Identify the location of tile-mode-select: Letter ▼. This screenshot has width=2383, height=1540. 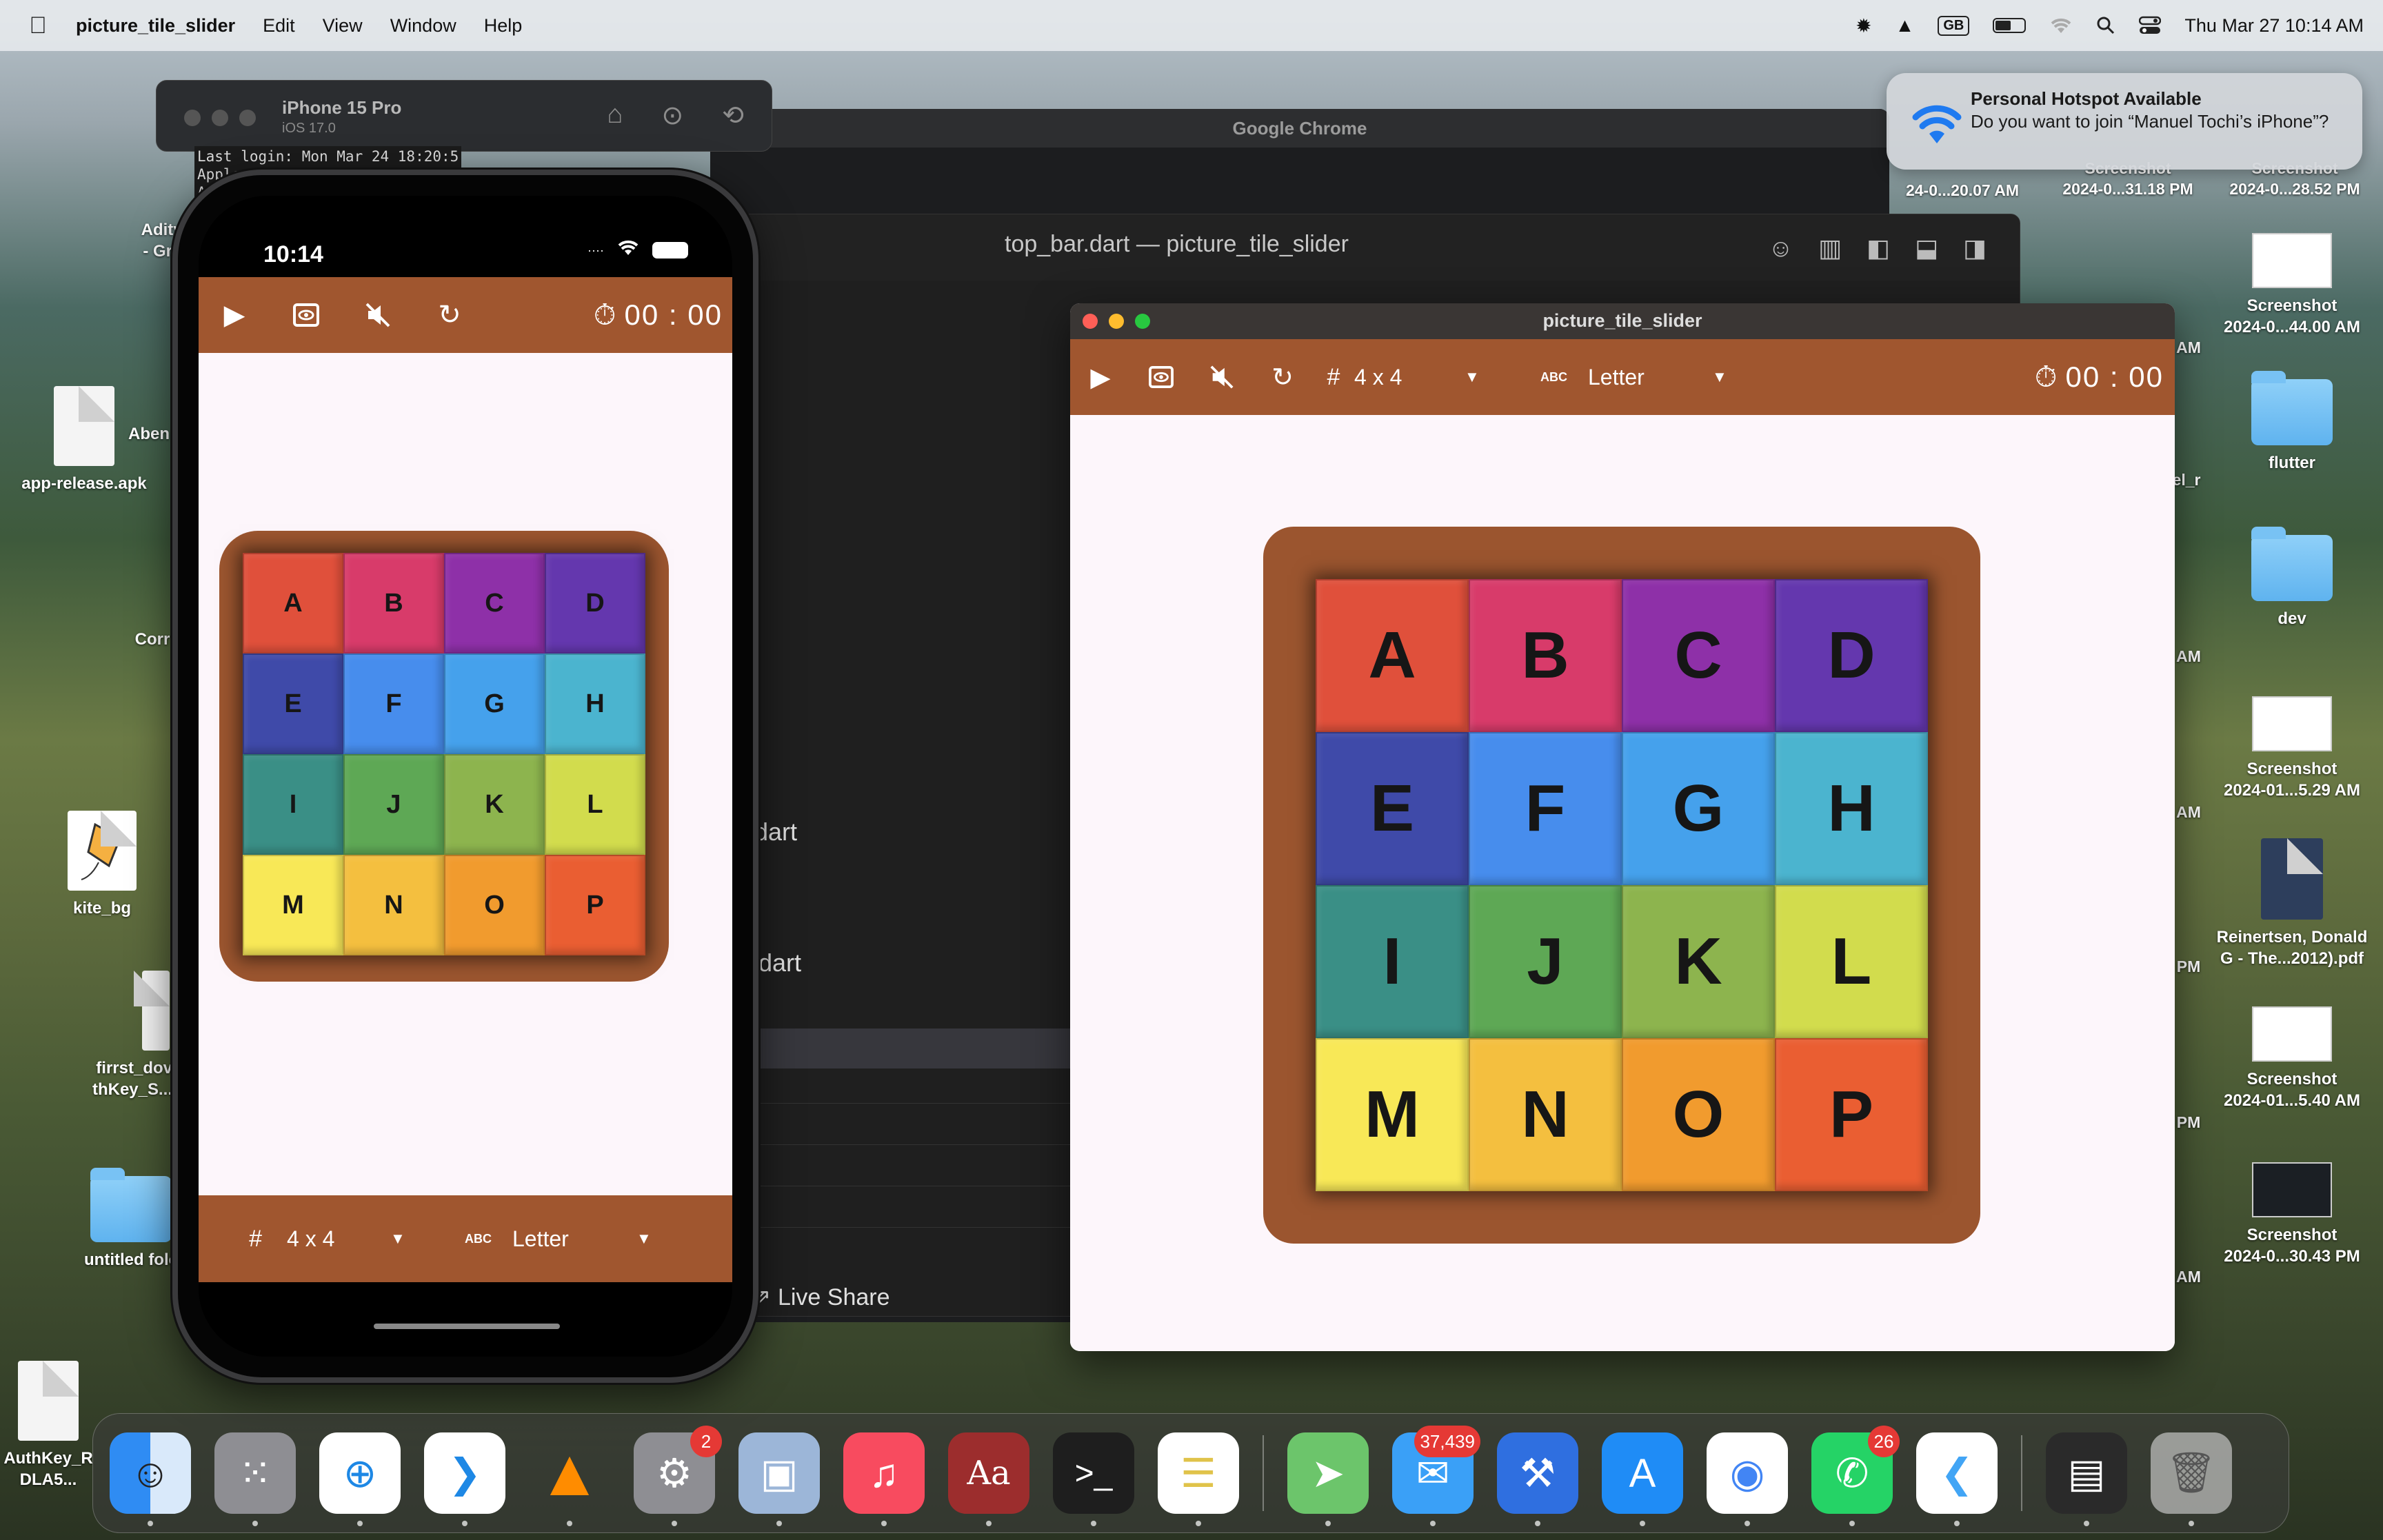
(584, 1239).